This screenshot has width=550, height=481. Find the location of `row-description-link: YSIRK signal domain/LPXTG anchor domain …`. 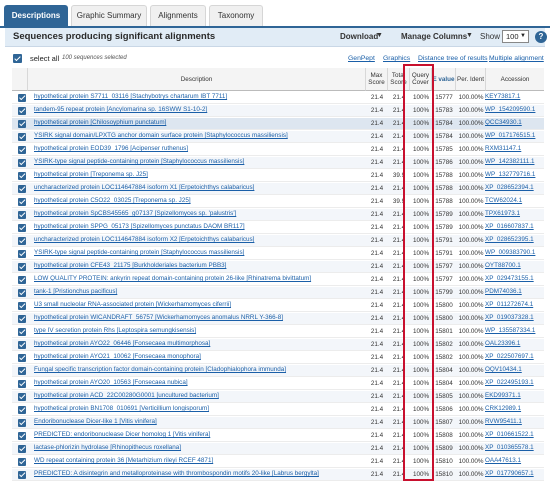

row-description-link: YSIRK signal domain/LPXTG anchor domain … is located at coordinates (199, 135).